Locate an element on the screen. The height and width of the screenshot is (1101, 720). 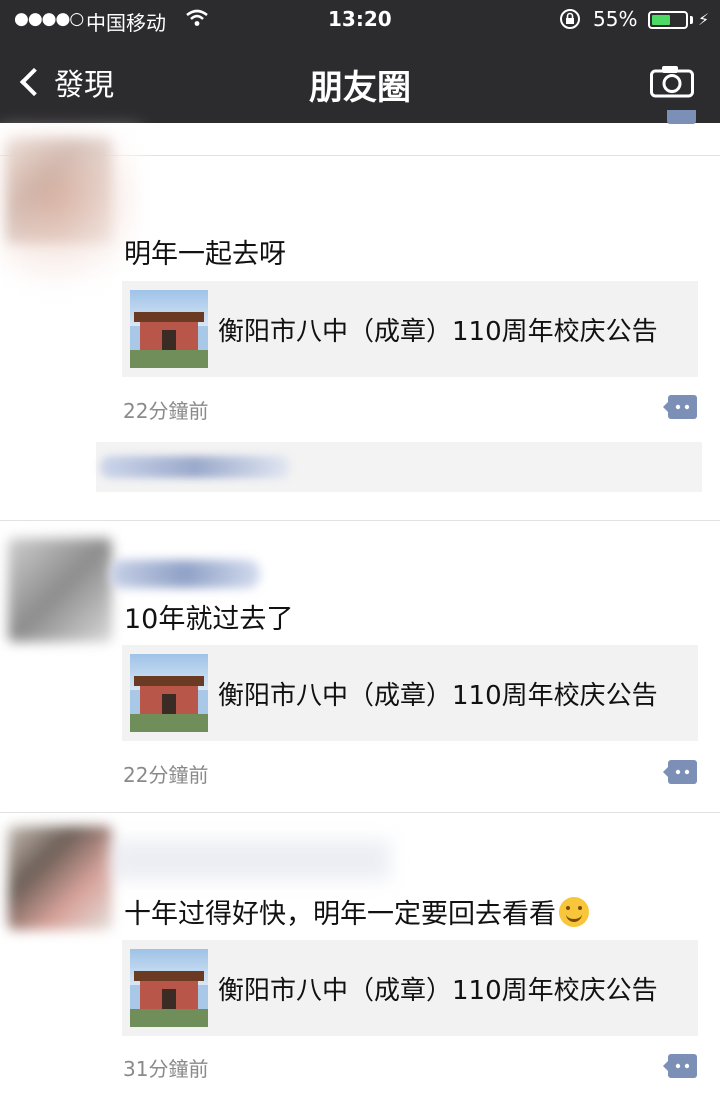
status-bar: ●●●●○ 中国移动 13:20 55% ⚡ is located at coordinates (360, 20).